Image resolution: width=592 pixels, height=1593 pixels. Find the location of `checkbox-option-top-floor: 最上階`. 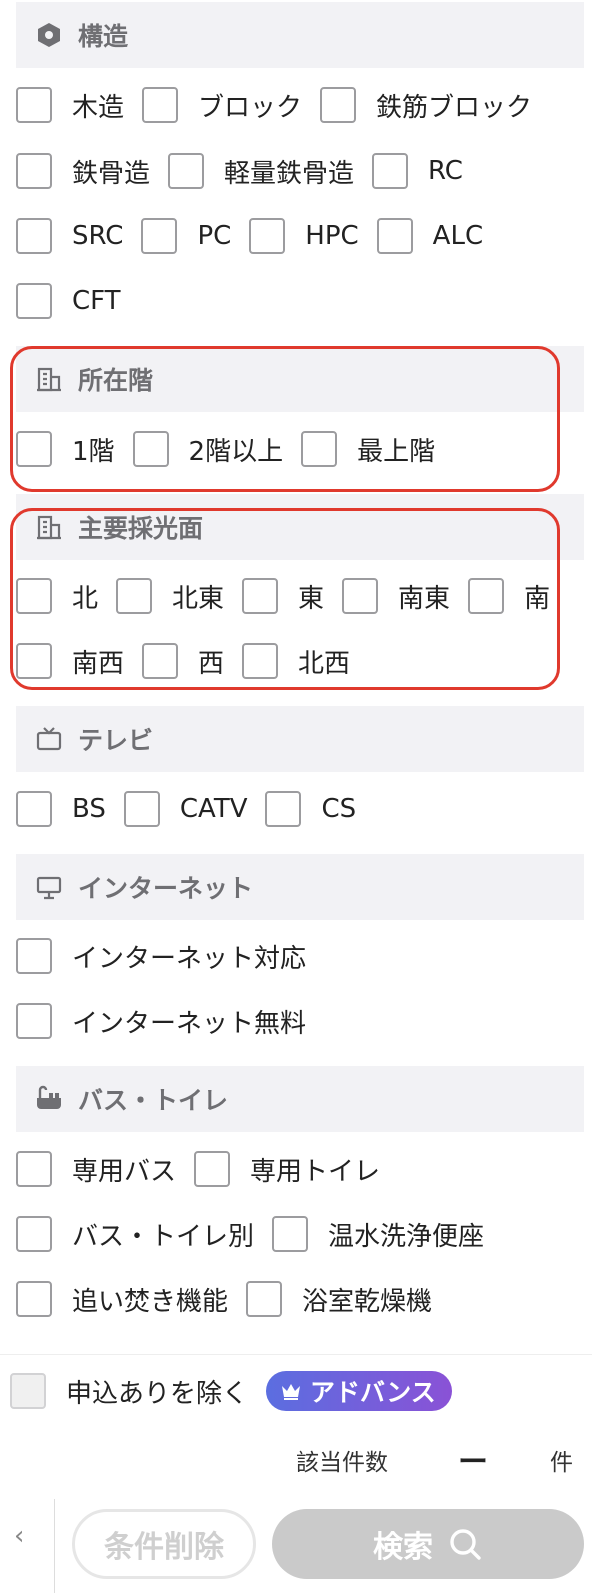

checkbox-option-top-floor: 最上階 is located at coordinates (368, 449).